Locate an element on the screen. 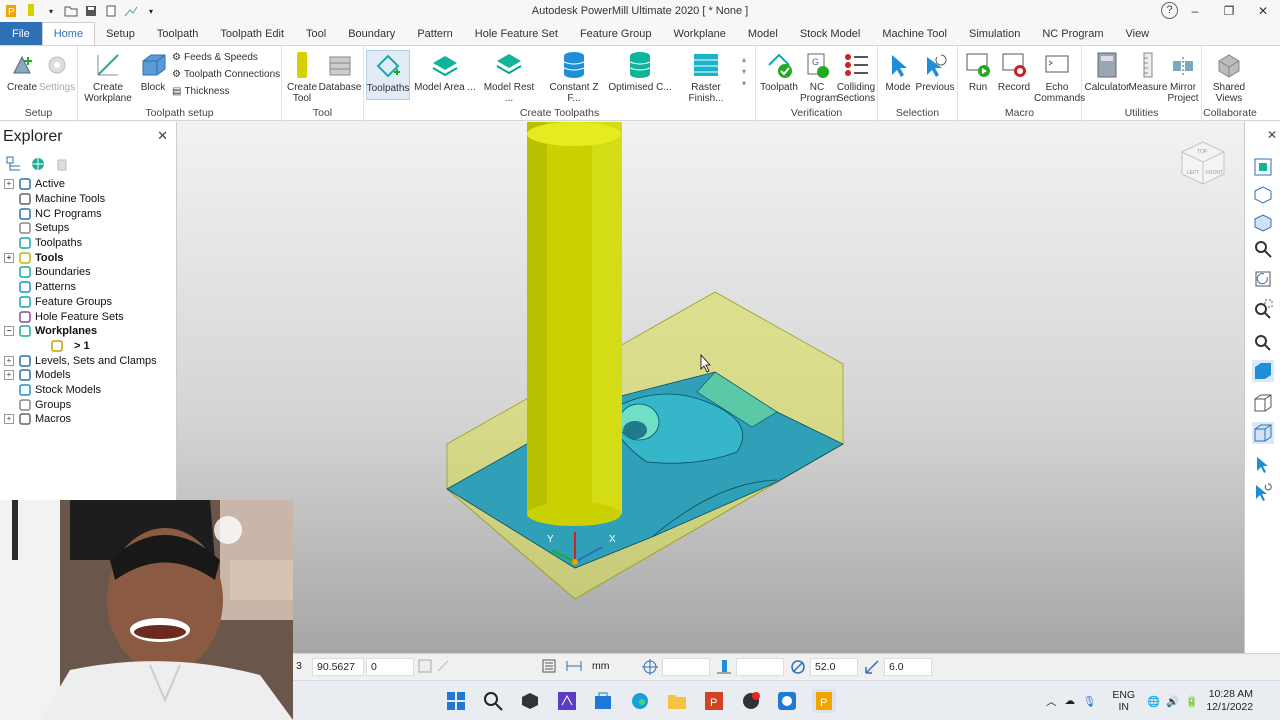 The height and width of the screenshot is (720, 1280). tool-status-icon is located at coordinates (724, 667).